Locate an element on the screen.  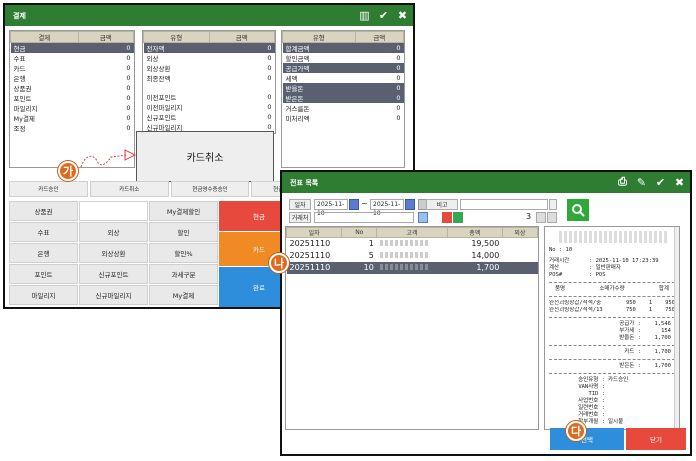
grid-button: 과세구분 is located at coordinates (183, 274).